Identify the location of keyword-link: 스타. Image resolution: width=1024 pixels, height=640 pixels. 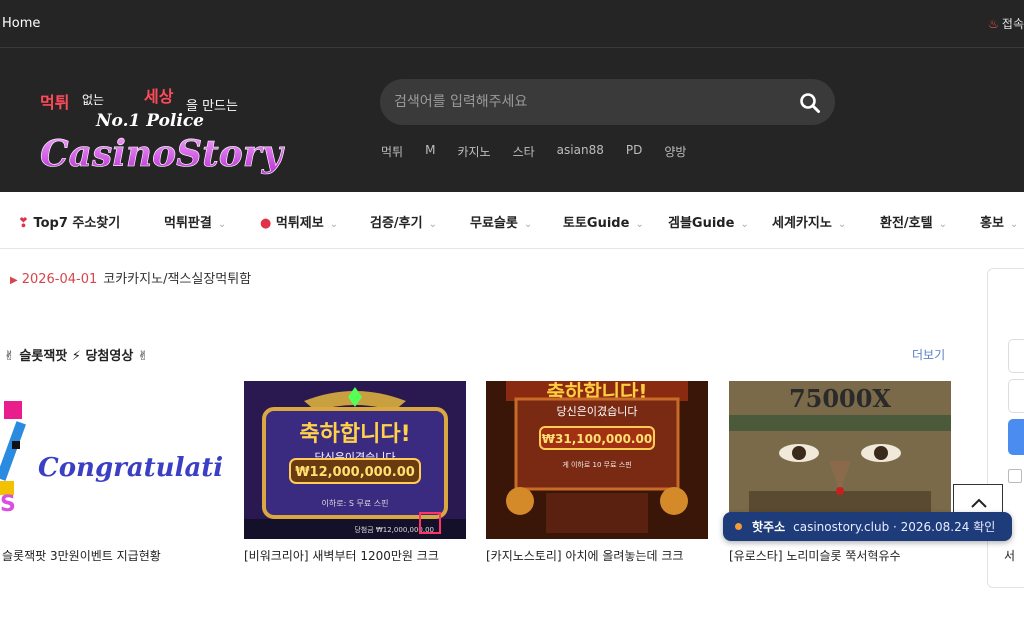
(524, 151).